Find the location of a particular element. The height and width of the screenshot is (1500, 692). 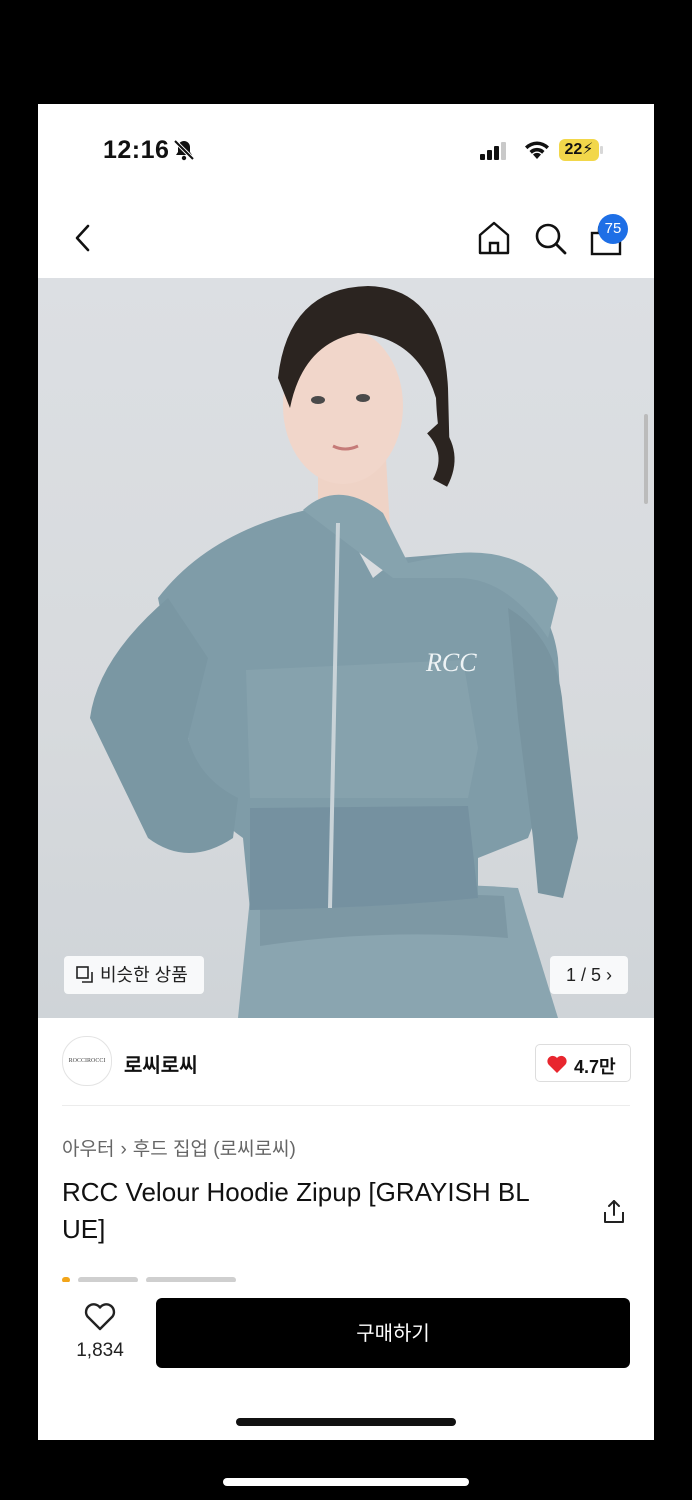

cart-count-badge: 75 is located at coordinates (613, 229).